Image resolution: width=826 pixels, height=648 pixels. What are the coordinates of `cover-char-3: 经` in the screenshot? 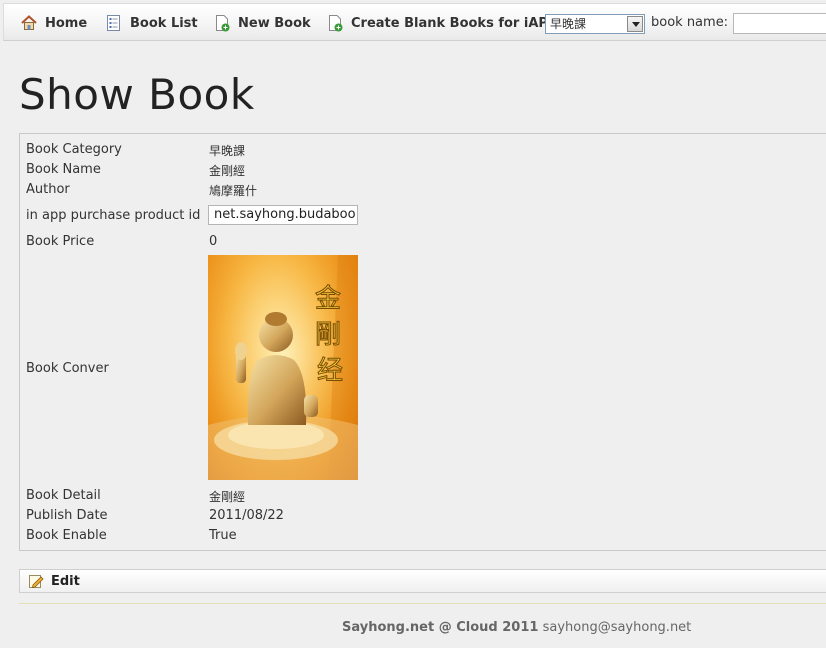 It's located at (330, 371).